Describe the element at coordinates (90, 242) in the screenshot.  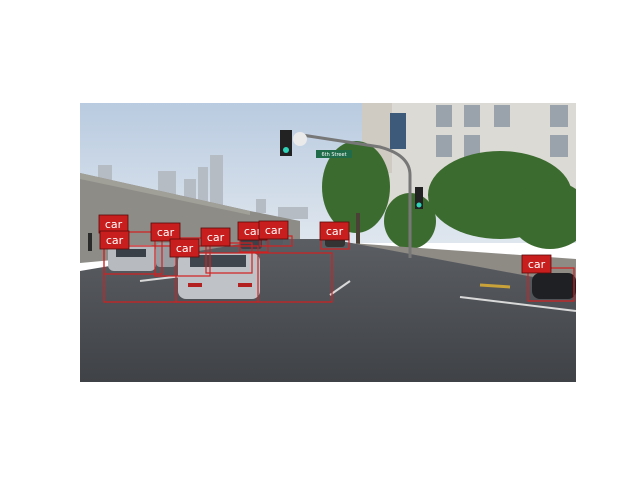
I see `pedestrian` at that location.